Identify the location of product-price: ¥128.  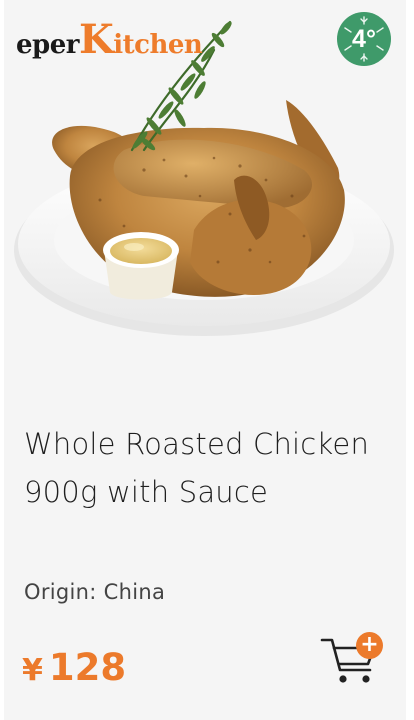
(74, 667).